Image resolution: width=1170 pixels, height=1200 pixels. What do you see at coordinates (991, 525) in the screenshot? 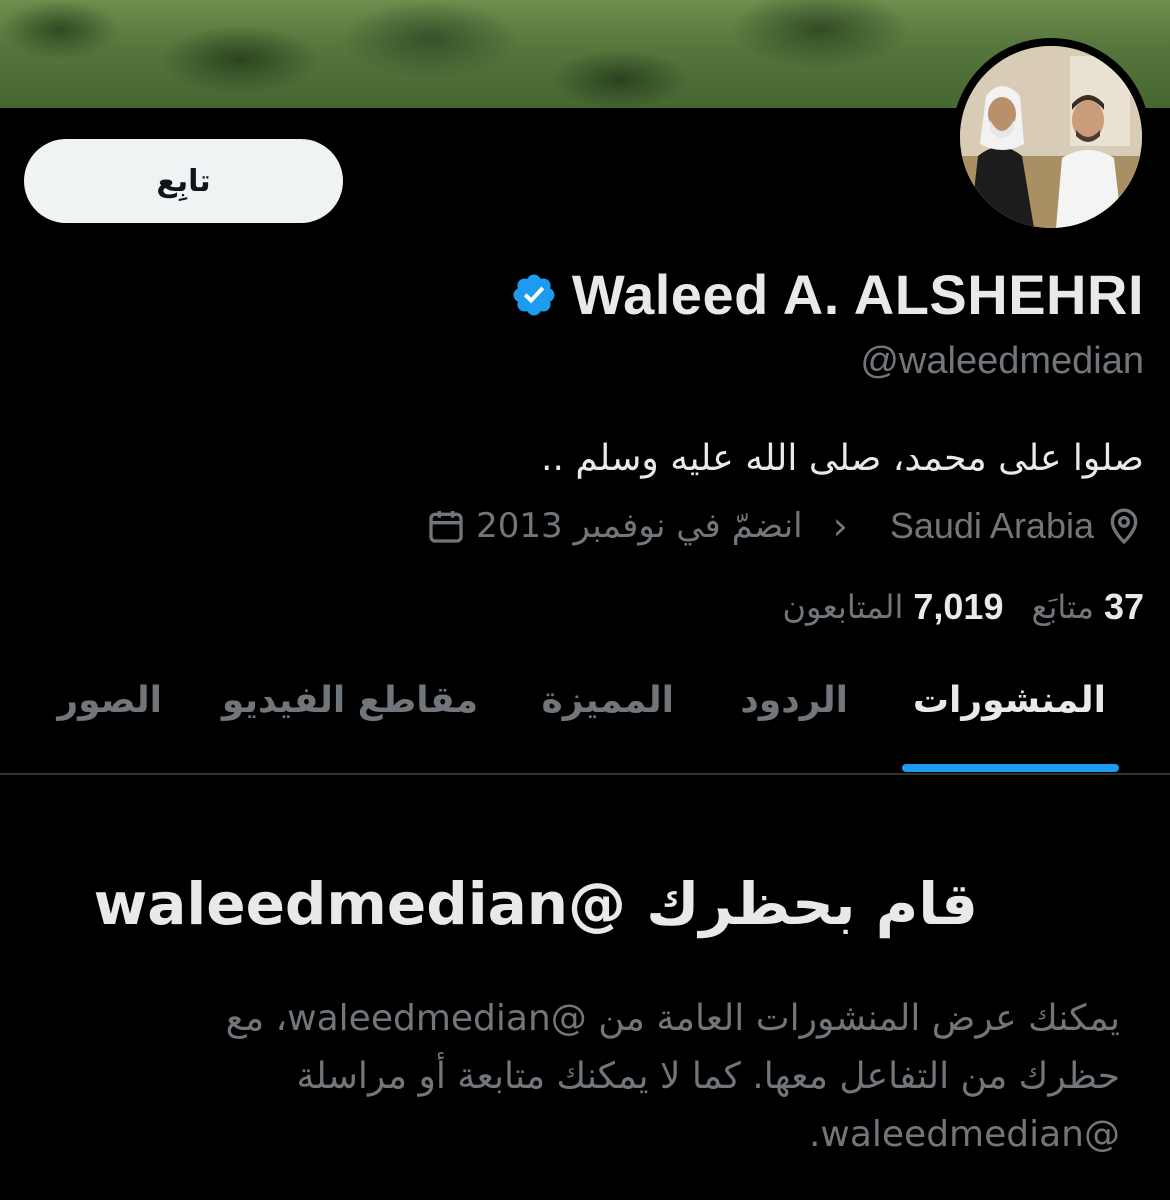
I see `profile-location: Saudi Arabia` at bounding box center [991, 525].